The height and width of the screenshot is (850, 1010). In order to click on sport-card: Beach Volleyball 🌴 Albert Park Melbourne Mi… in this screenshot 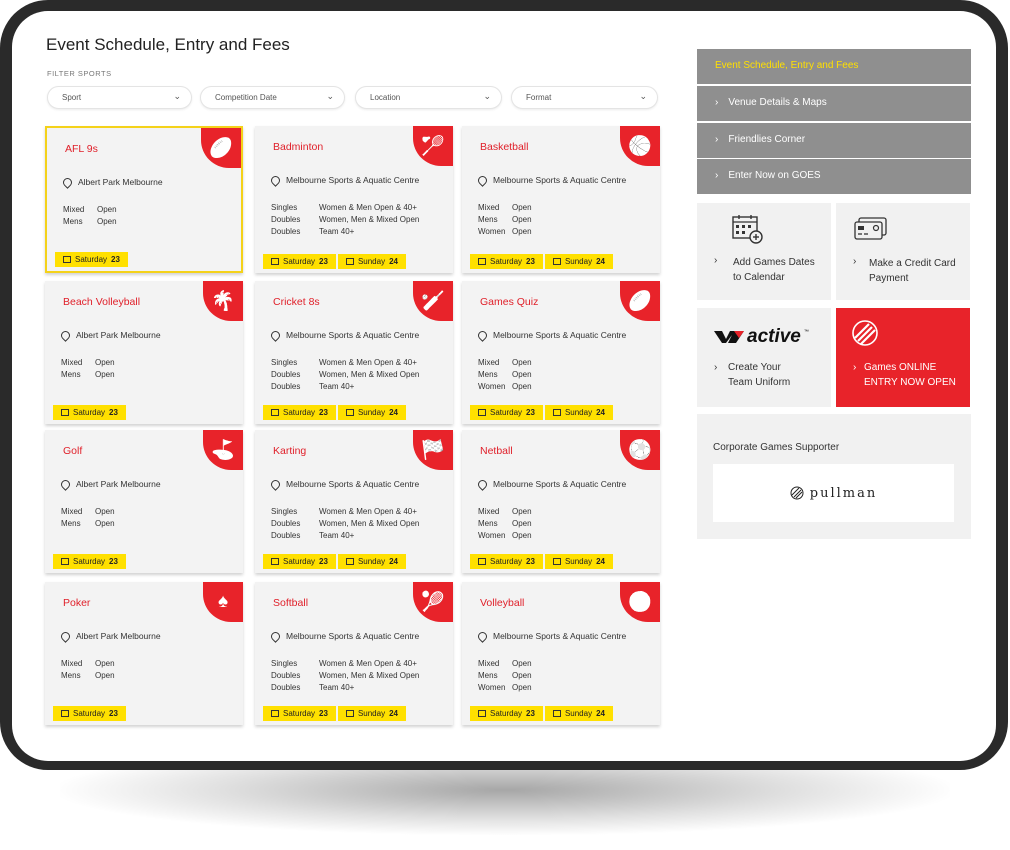, I will do `click(144, 352)`.